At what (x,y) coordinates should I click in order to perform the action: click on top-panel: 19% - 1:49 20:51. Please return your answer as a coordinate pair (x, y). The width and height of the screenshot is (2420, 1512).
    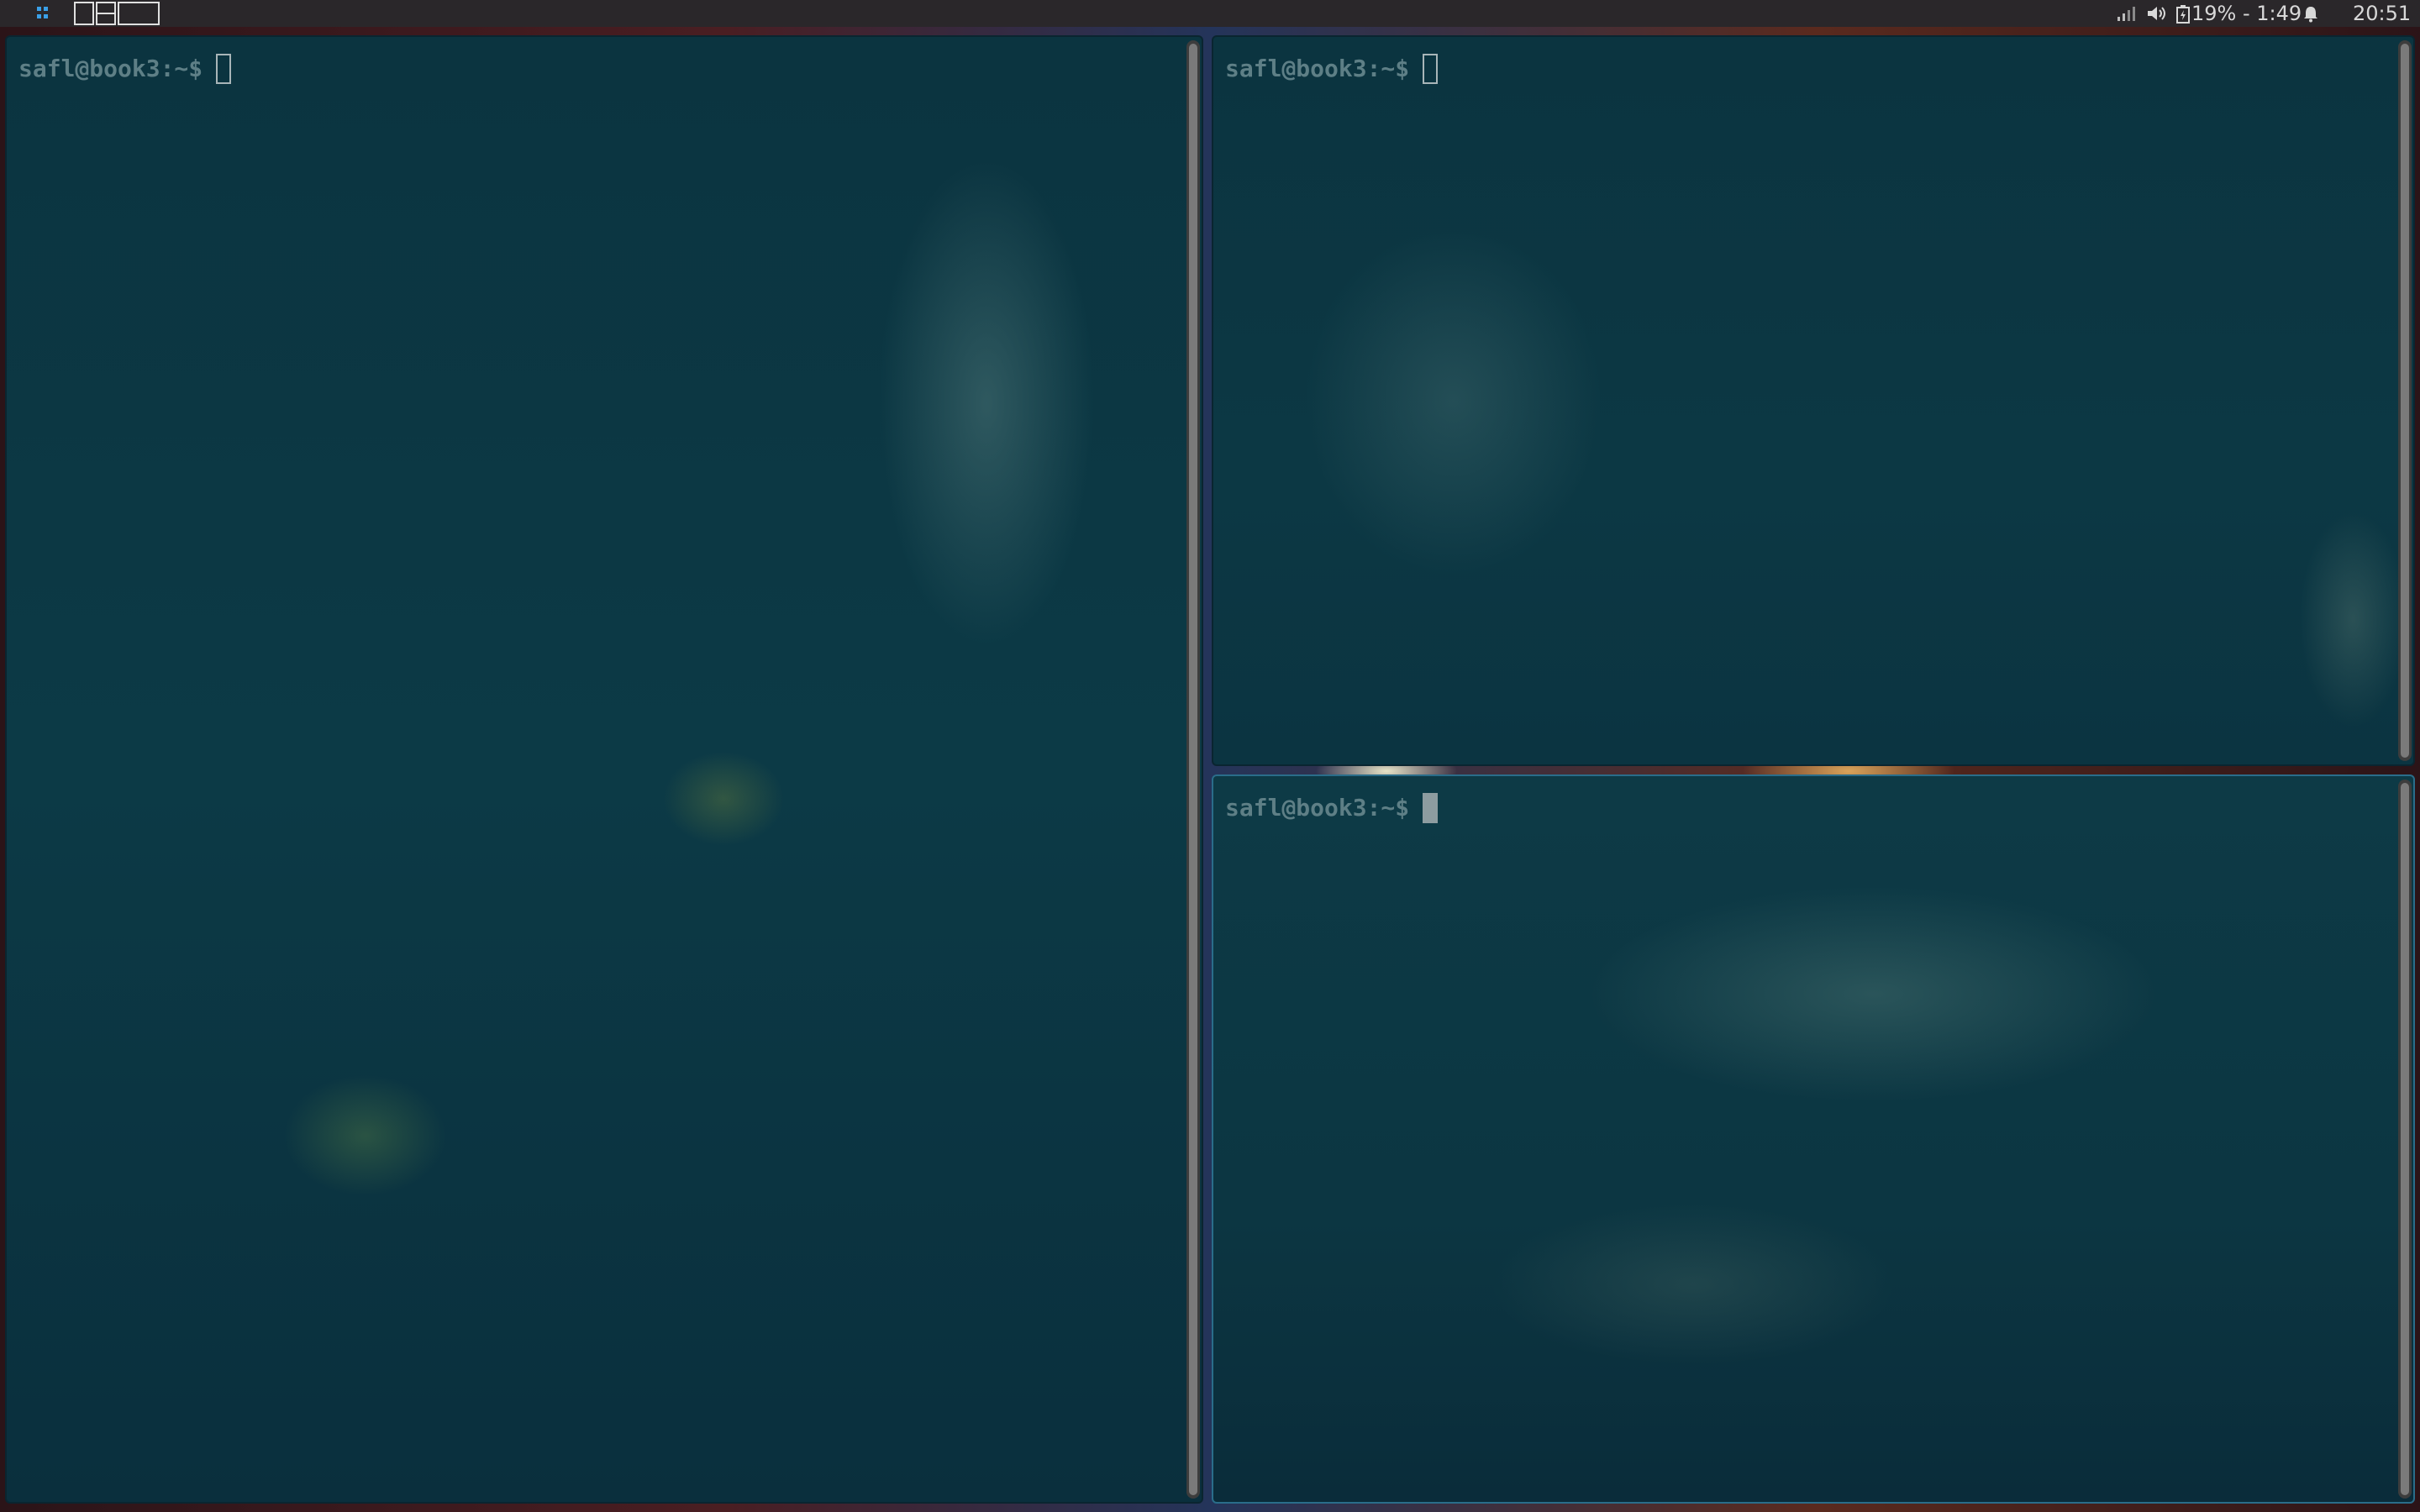
    Looking at the image, I should click on (1210, 13).